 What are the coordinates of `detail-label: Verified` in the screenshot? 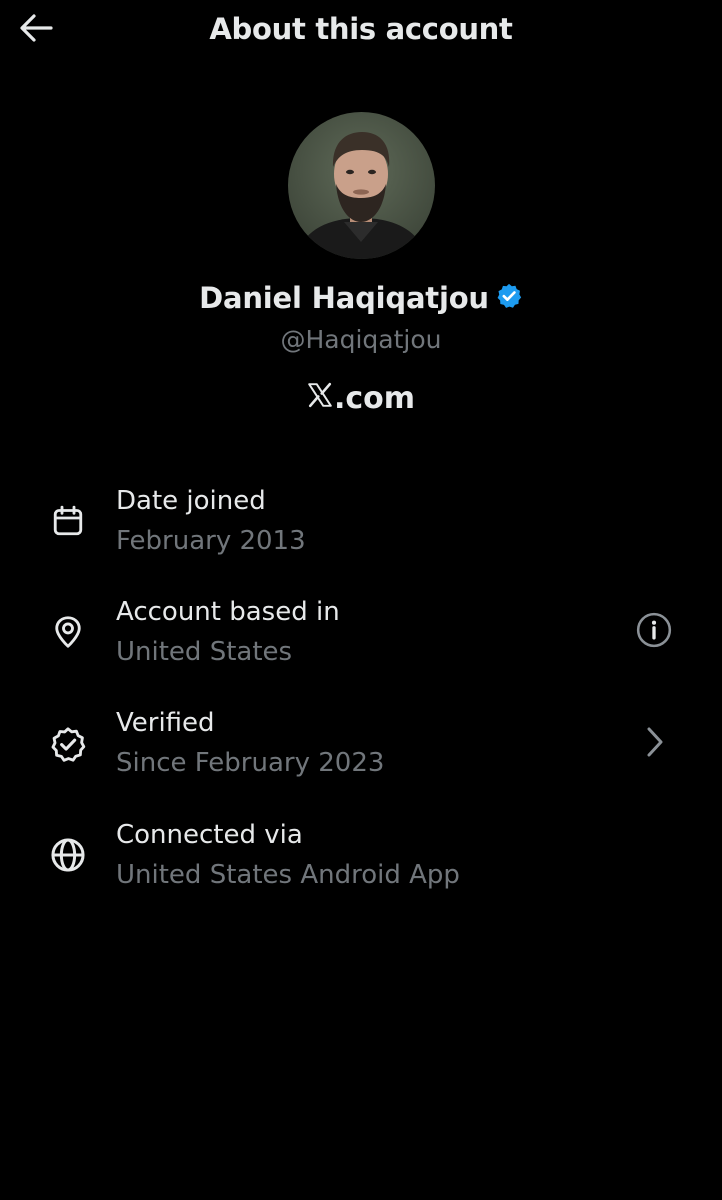 It's located at (165, 723).